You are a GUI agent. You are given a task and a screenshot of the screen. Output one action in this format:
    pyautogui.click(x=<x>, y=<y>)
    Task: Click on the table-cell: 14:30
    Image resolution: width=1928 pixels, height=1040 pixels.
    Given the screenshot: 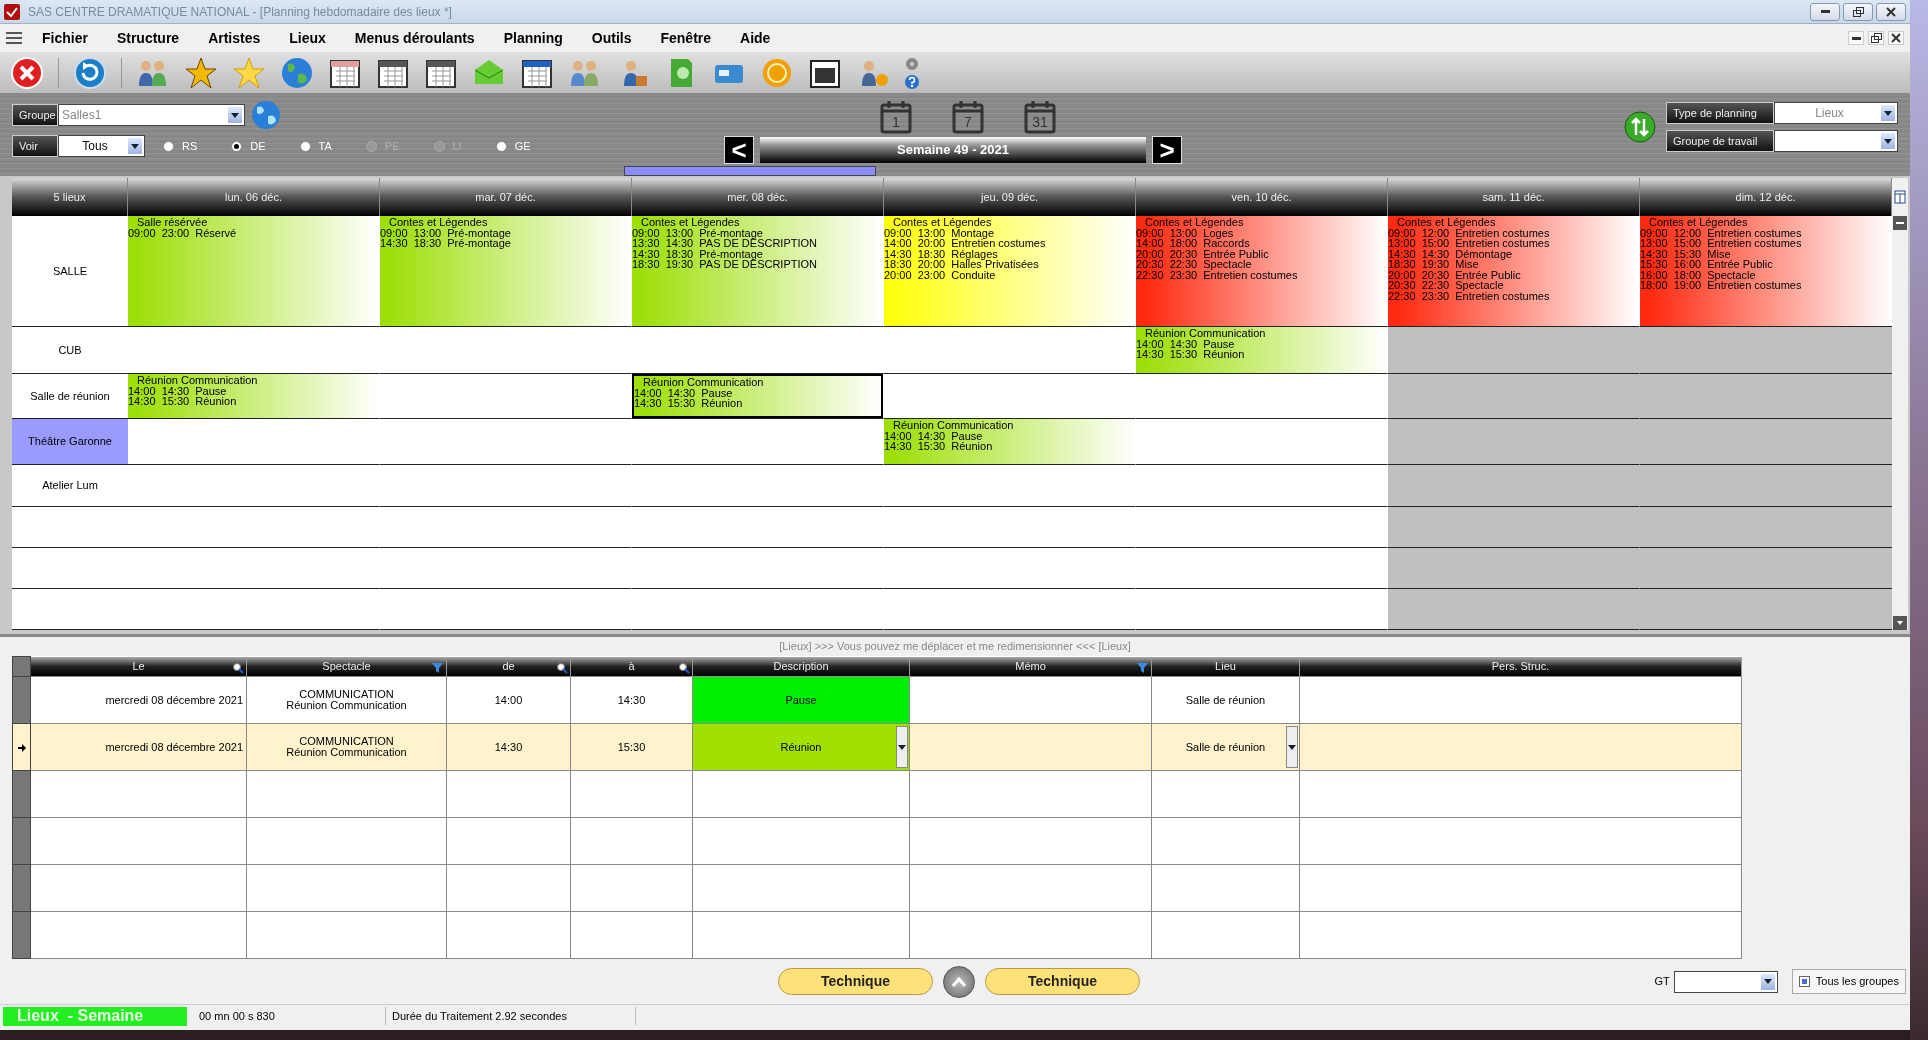 What is the action you would take?
    pyautogui.click(x=631, y=700)
    